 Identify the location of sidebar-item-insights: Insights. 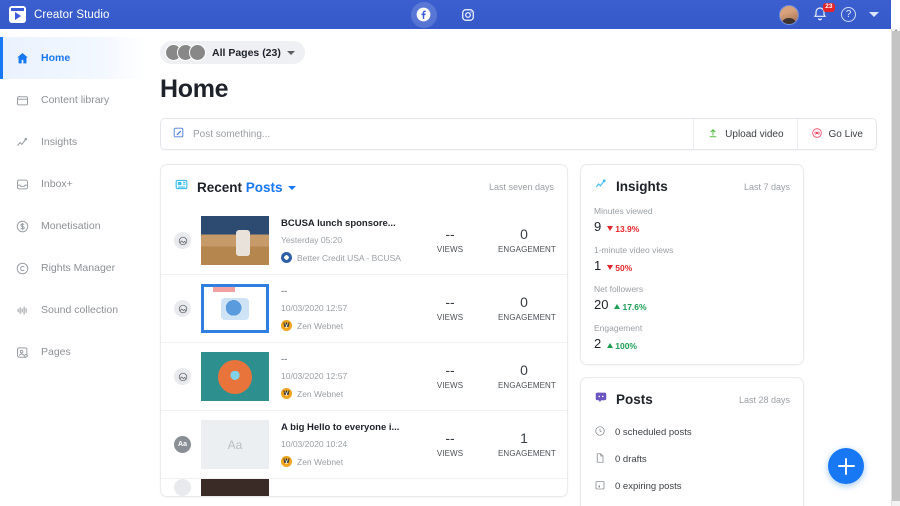
(73, 142).